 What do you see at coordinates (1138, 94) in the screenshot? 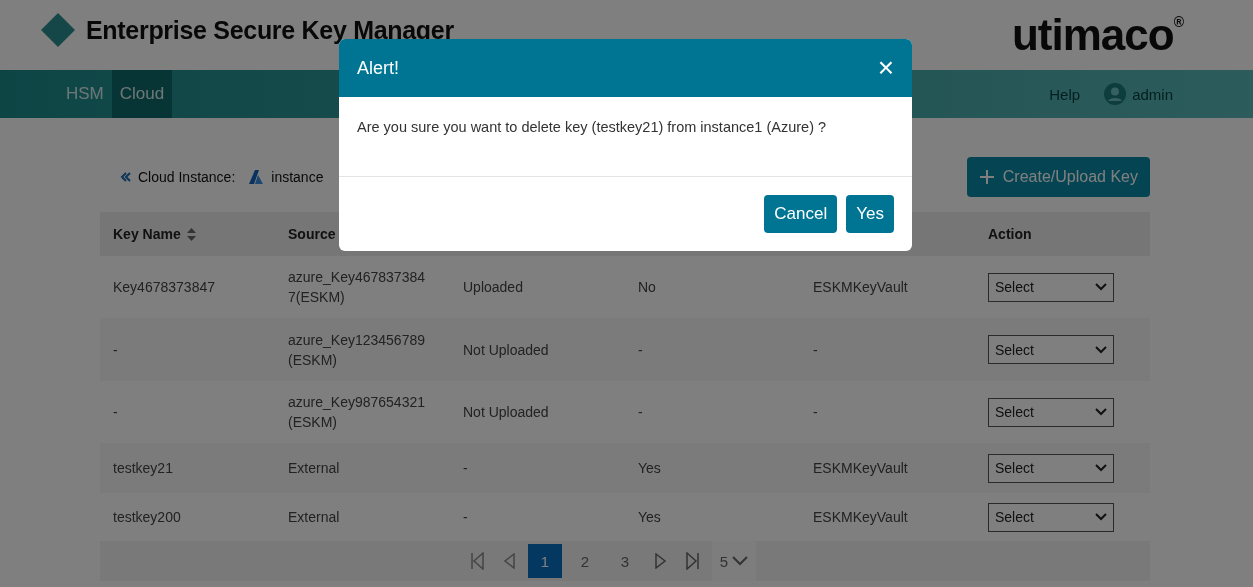
I see `user-menu: admin` at bounding box center [1138, 94].